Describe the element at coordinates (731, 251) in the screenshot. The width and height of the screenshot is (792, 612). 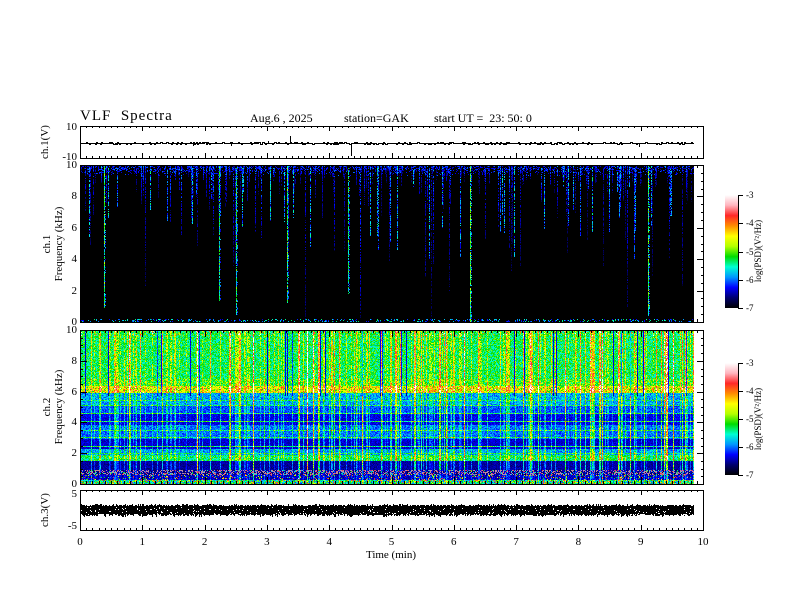
I see `colorbar-ch1` at that location.